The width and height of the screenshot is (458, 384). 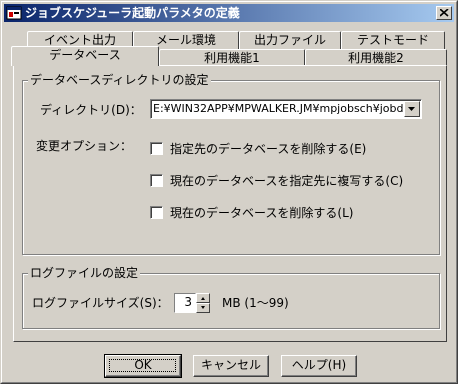 I want to click on log-size-label: ログファイルサイズ(S)：, so click(x=100, y=303).